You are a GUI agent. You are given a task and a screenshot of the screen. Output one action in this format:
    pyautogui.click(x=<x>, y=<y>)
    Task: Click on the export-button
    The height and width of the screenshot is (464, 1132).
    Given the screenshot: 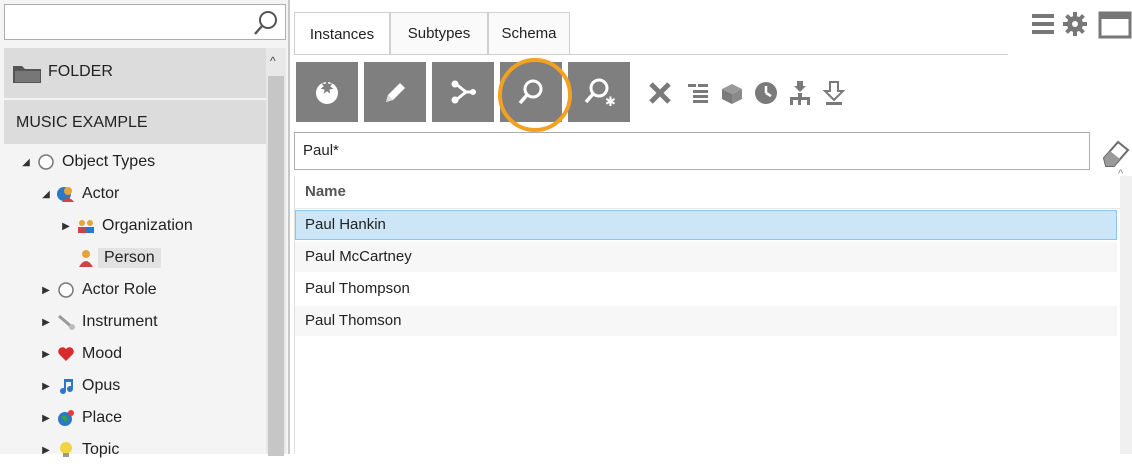 What is the action you would take?
    pyautogui.click(x=834, y=93)
    